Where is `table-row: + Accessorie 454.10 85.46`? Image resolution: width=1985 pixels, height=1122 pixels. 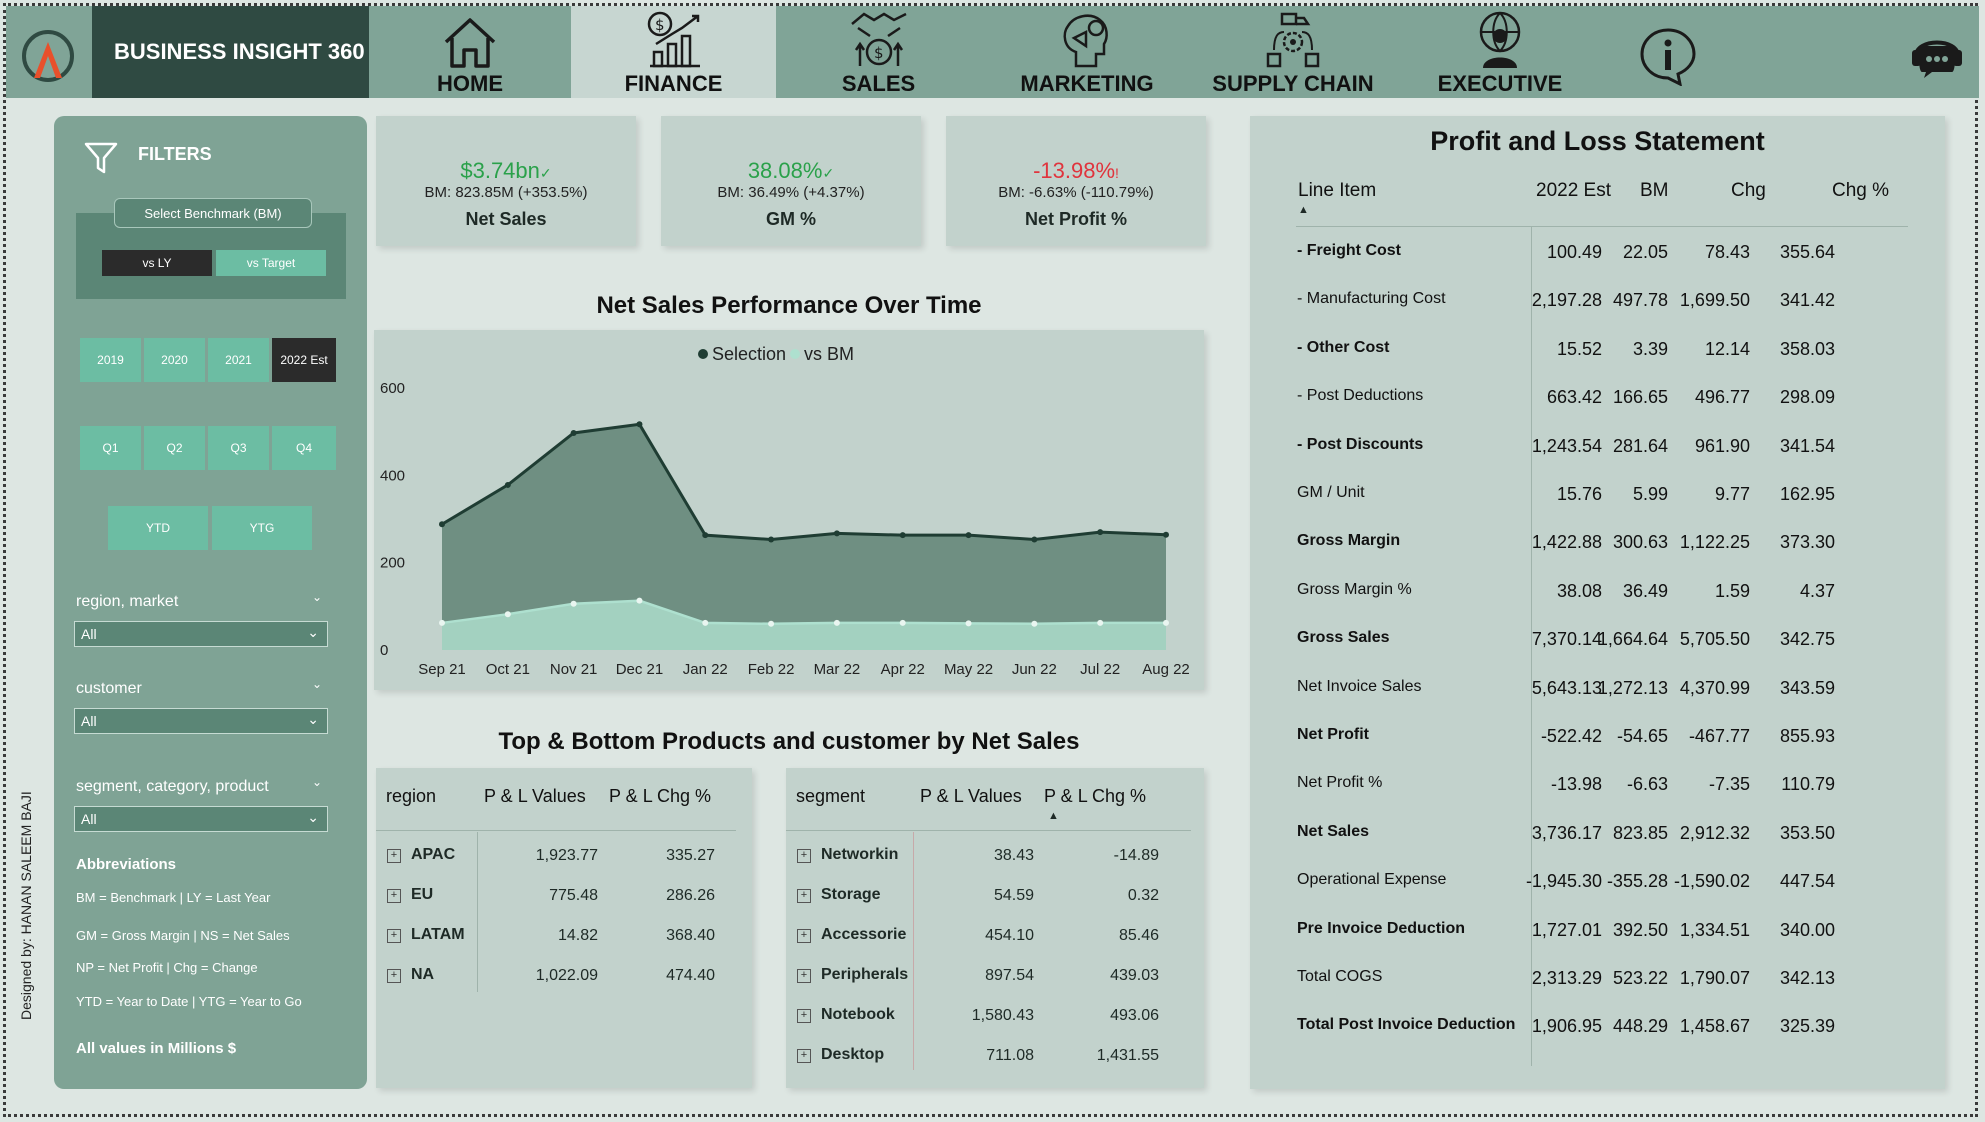
table-row: + Accessorie 454.10 85.46 is located at coordinates (995, 944).